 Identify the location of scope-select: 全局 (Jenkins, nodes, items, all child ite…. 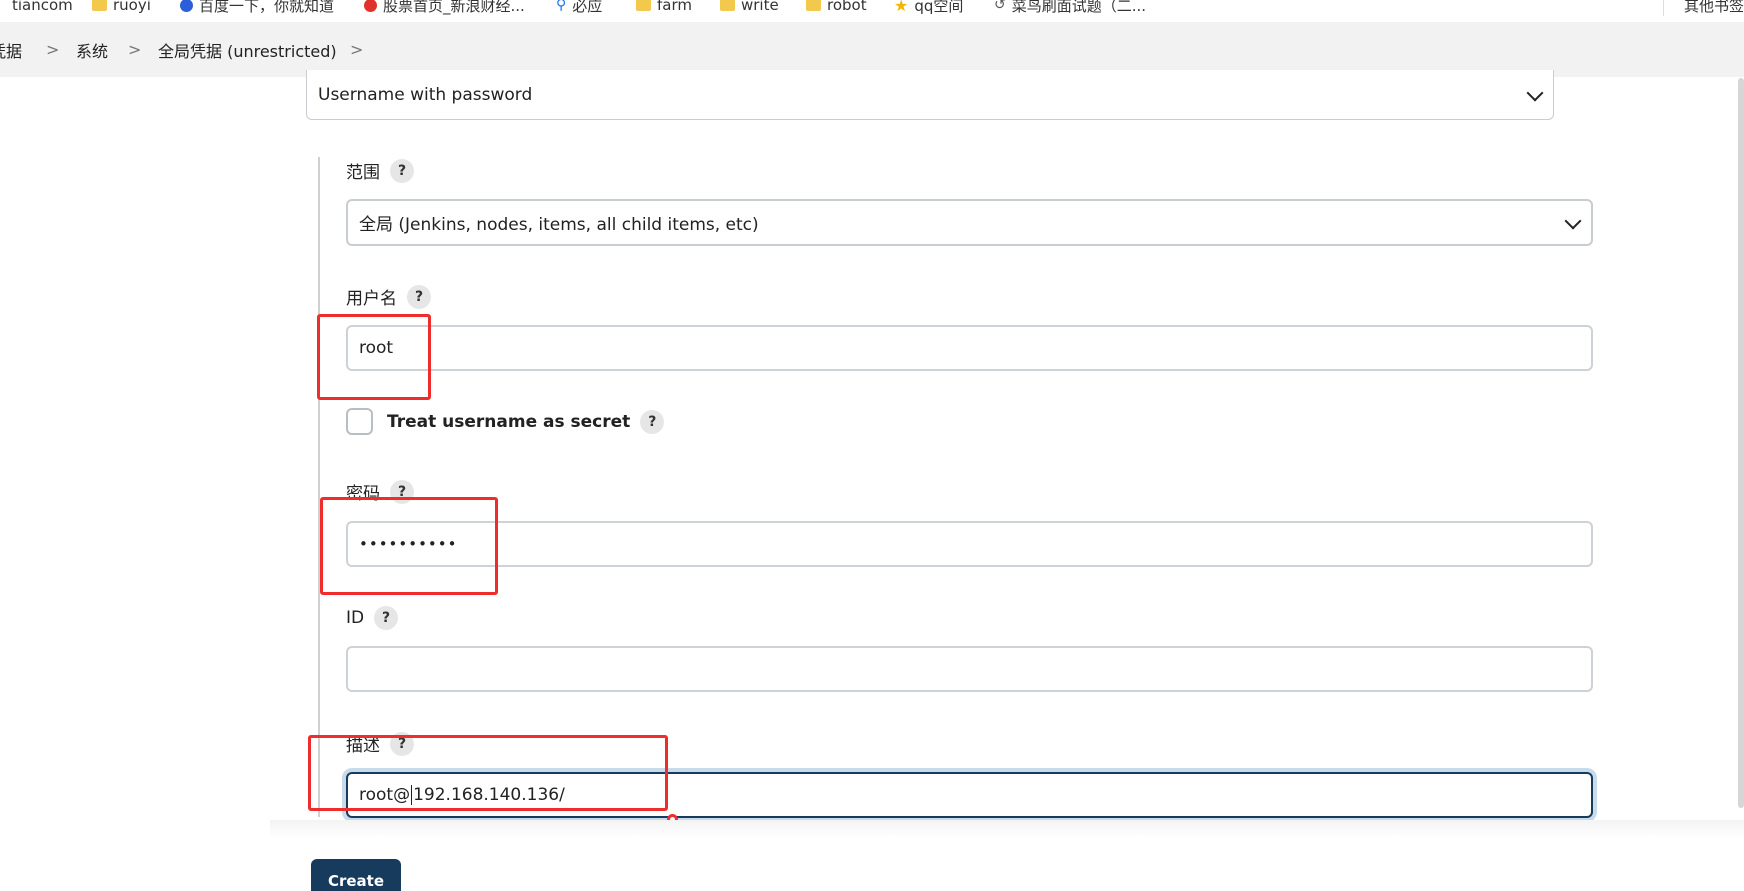
(969, 222).